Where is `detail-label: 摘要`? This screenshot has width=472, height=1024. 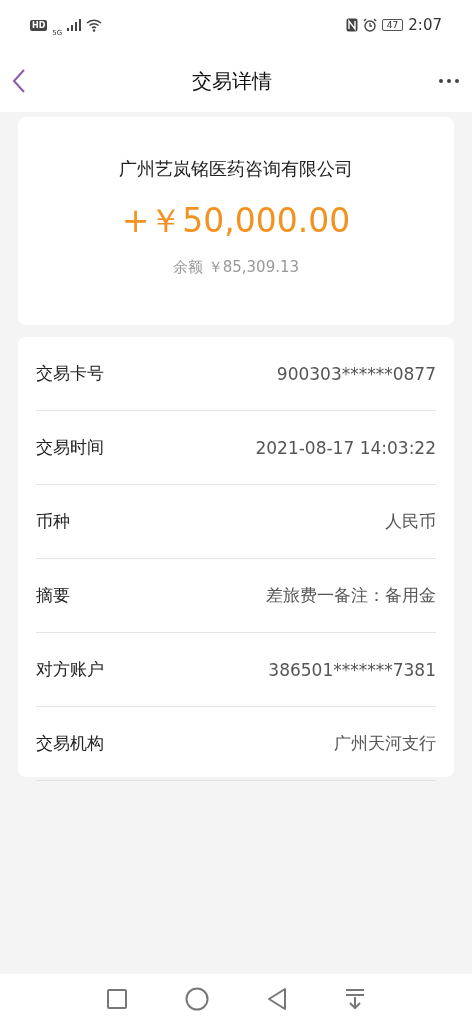
detail-label: 摘要 is located at coordinates (53, 595).